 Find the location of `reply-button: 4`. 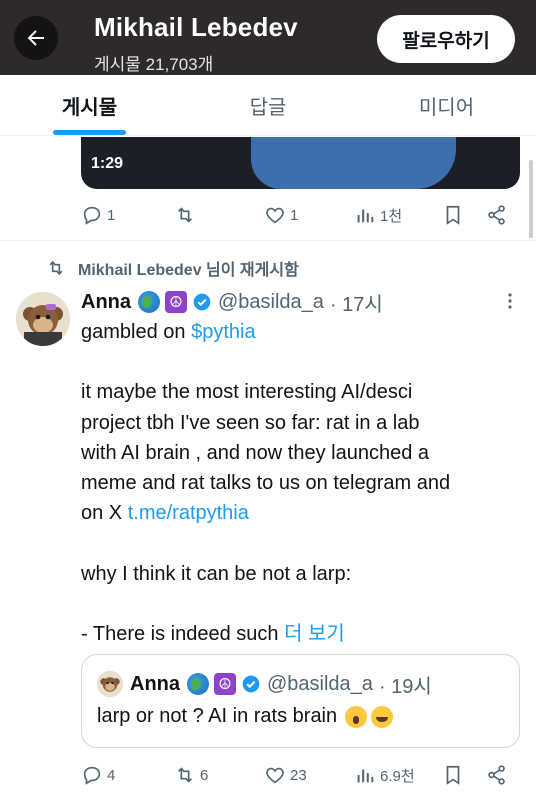

reply-button: 4 is located at coordinates (98, 775).